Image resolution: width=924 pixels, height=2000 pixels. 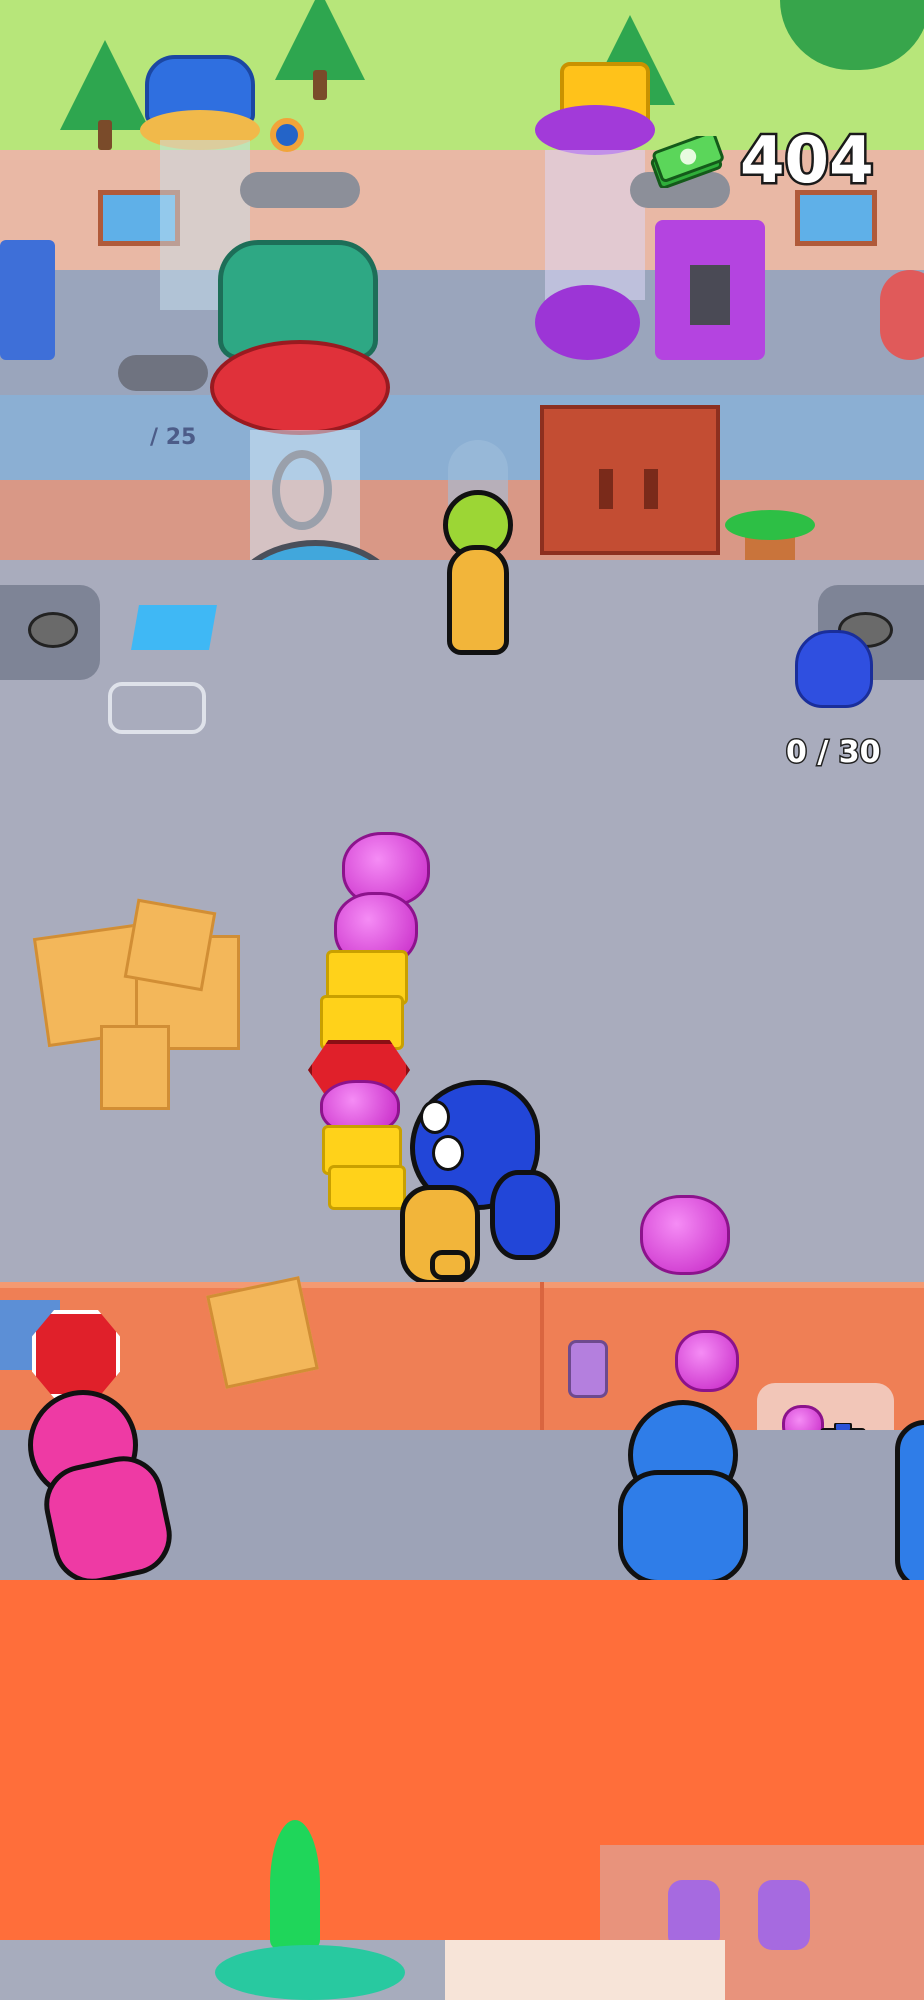 I want to click on spring, so click(x=302, y=490).